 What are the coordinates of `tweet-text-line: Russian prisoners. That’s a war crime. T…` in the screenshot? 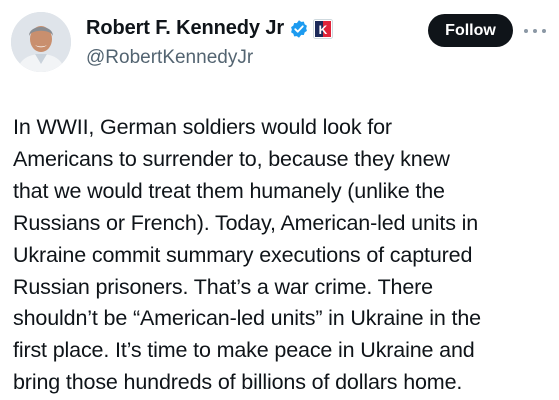 It's located at (223, 286).